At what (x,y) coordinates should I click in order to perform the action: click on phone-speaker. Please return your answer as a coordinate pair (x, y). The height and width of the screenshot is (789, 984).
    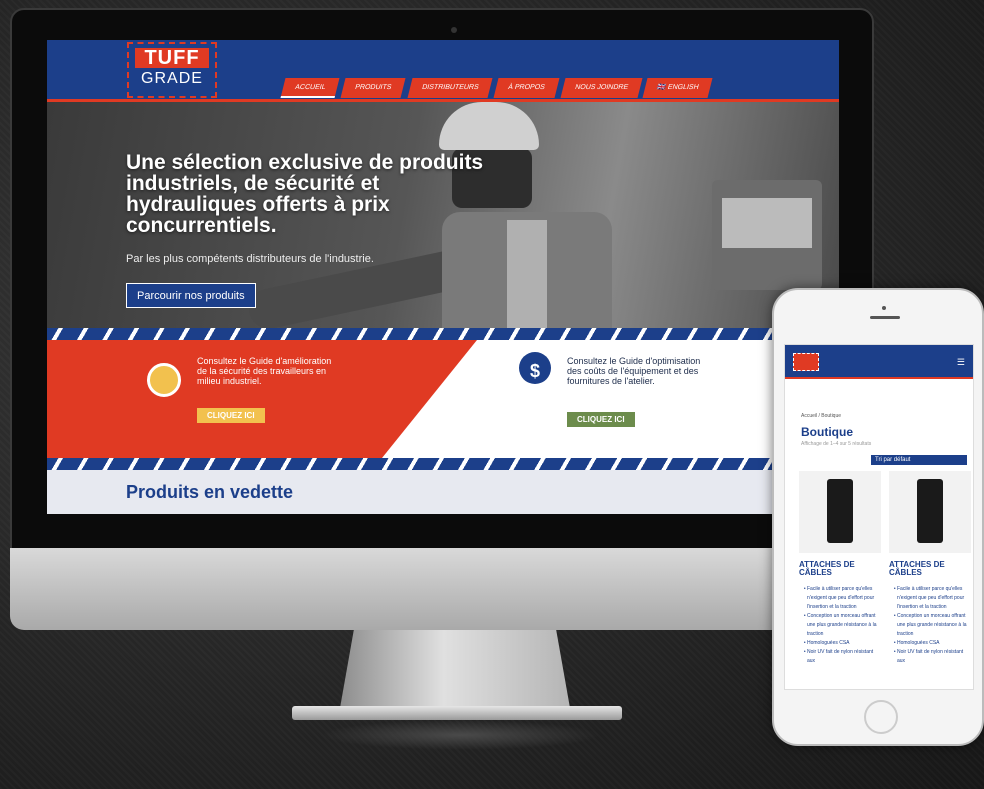
    Looking at the image, I should click on (885, 317).